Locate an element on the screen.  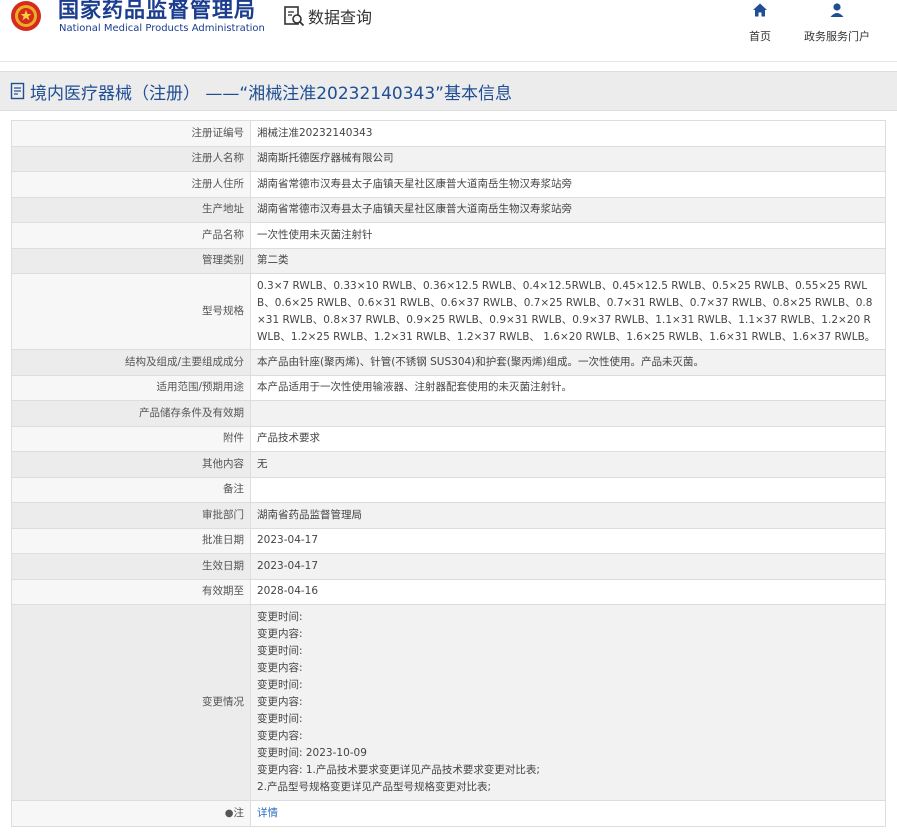
row-residence: 注册人住所 湖南省常德市汉寿县太子庙镇天星社区康普大道南岳生物汉寿浆站旁 is located at coordinates (448, 184).